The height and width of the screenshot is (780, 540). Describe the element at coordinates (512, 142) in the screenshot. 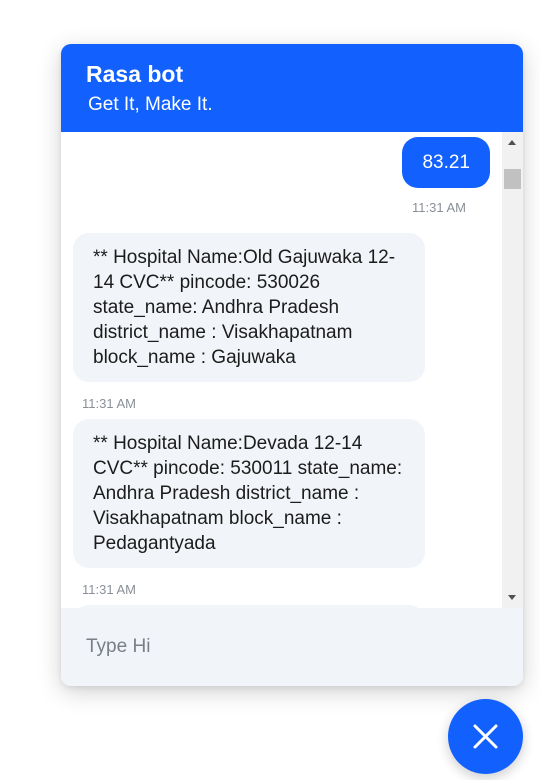

I see `scroll-up-arrow-icon` at that location.